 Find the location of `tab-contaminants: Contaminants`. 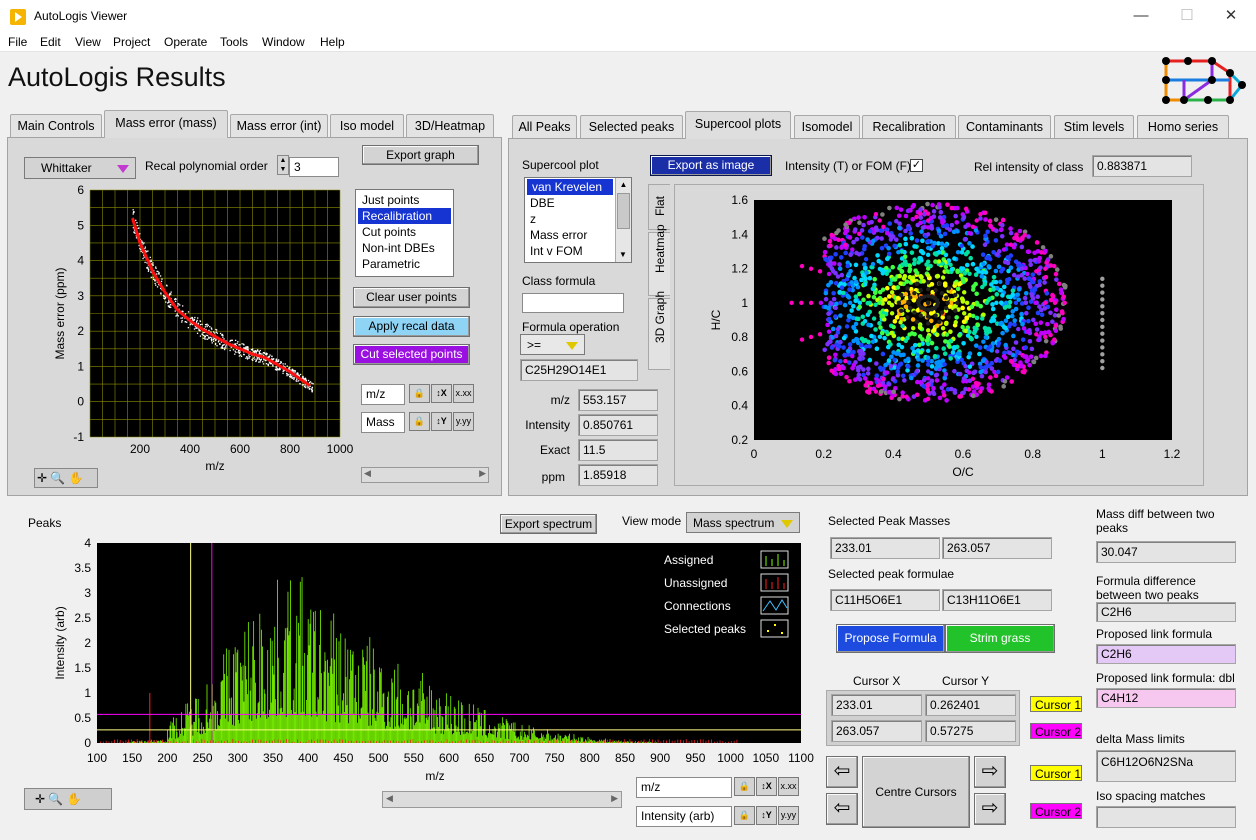

tab-contaminants: Contaminants is located at coordinates (1004, 127).